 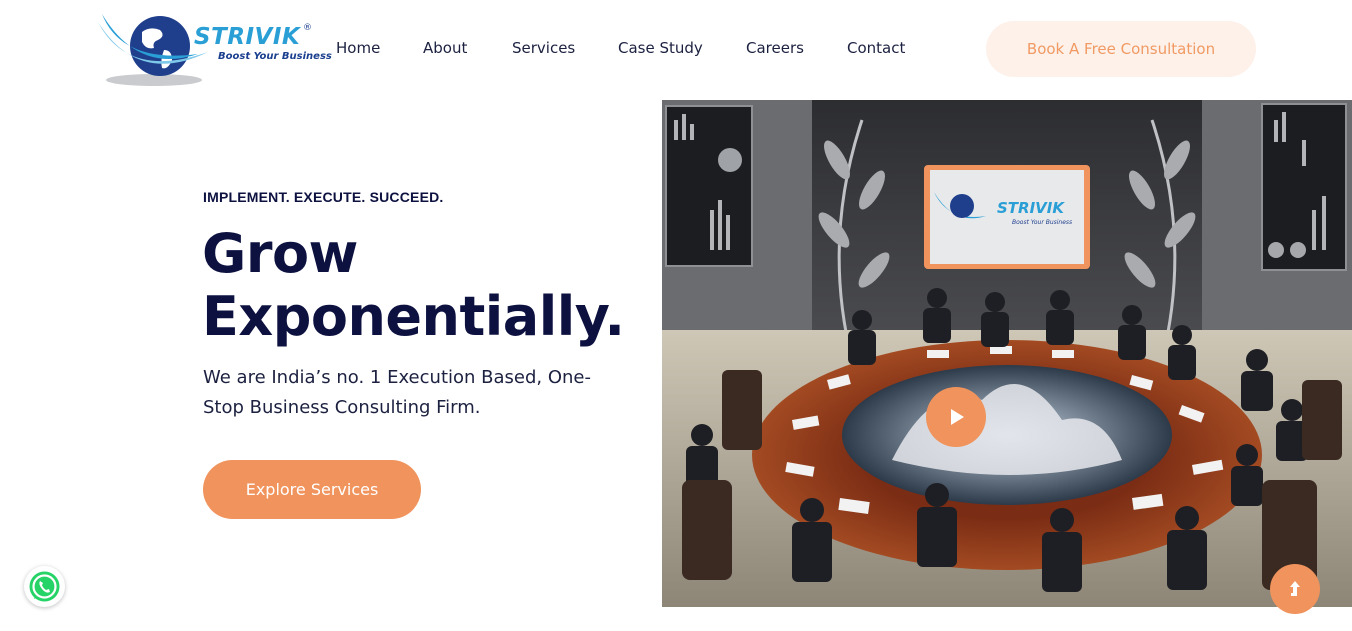 What do you see at coordinates (307, 28) in the screenshot?
I see `registered-mark: ®` at bounding box center [307, 28].